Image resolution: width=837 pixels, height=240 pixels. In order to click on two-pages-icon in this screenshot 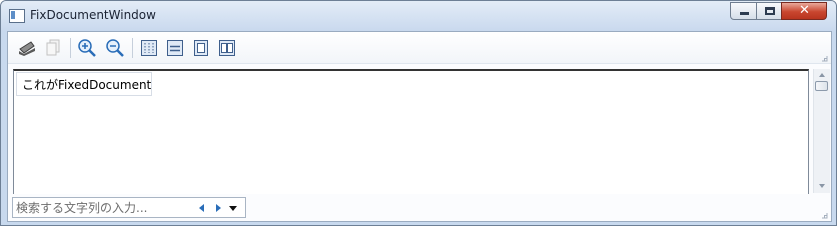, I will do `click(227, 48)`.